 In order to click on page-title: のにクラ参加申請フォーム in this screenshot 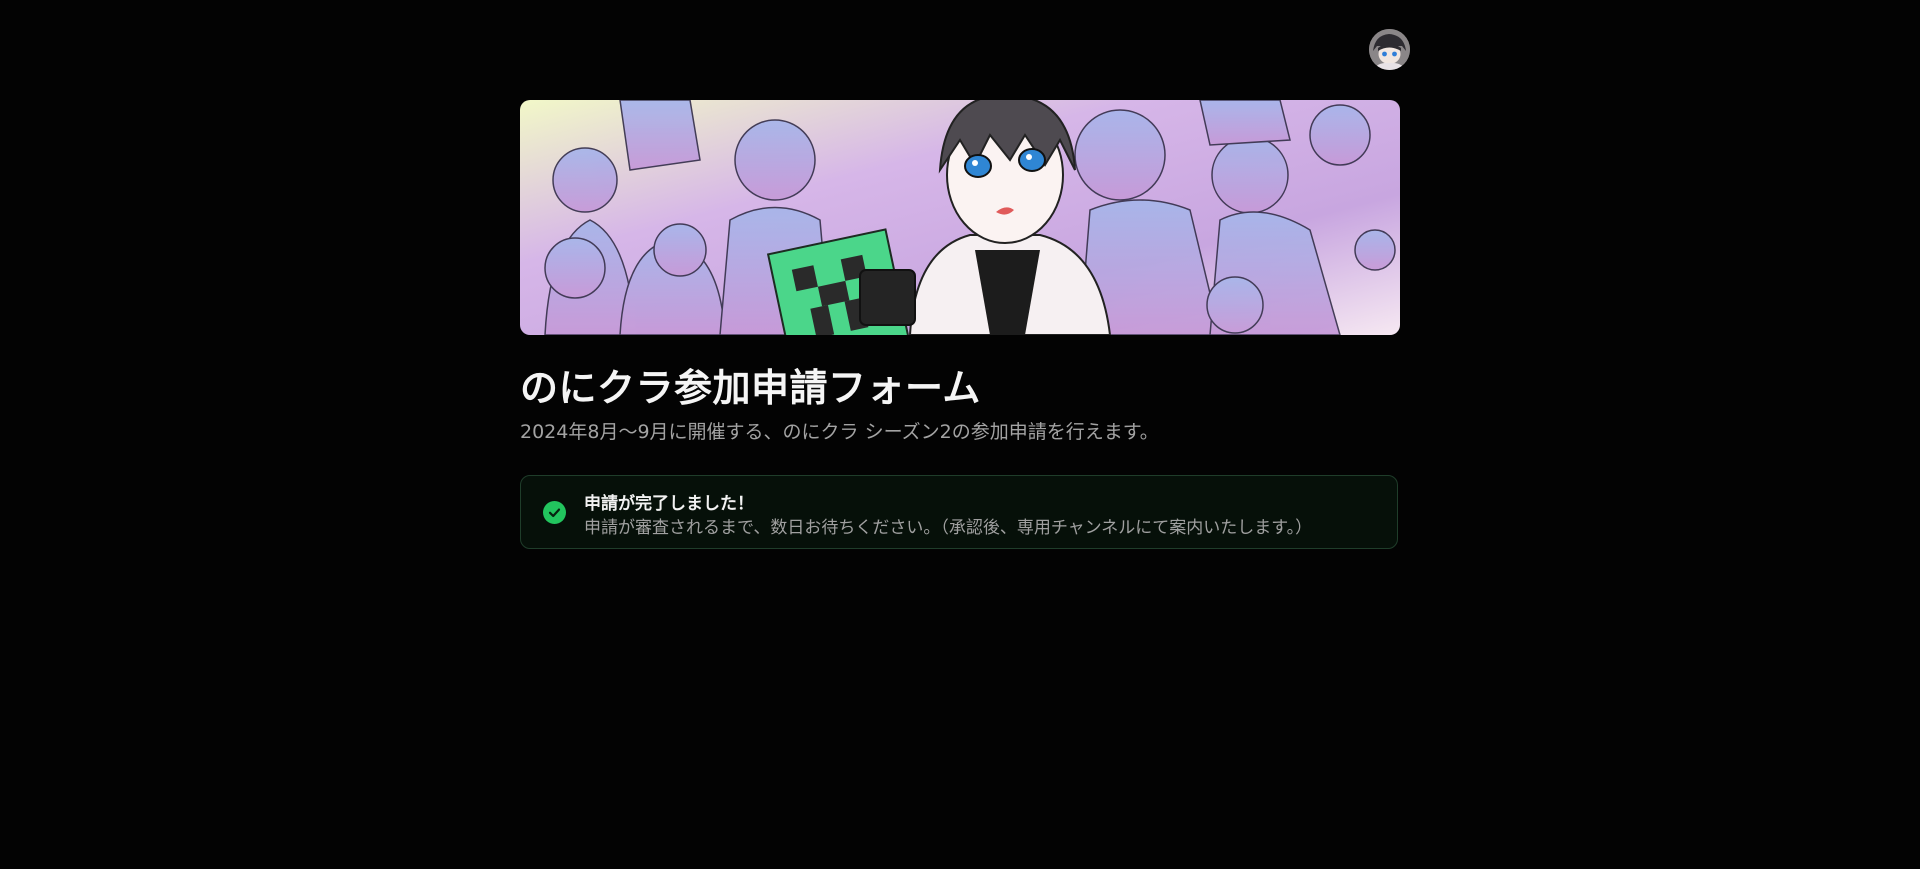, I will do `click(750, 388)`.